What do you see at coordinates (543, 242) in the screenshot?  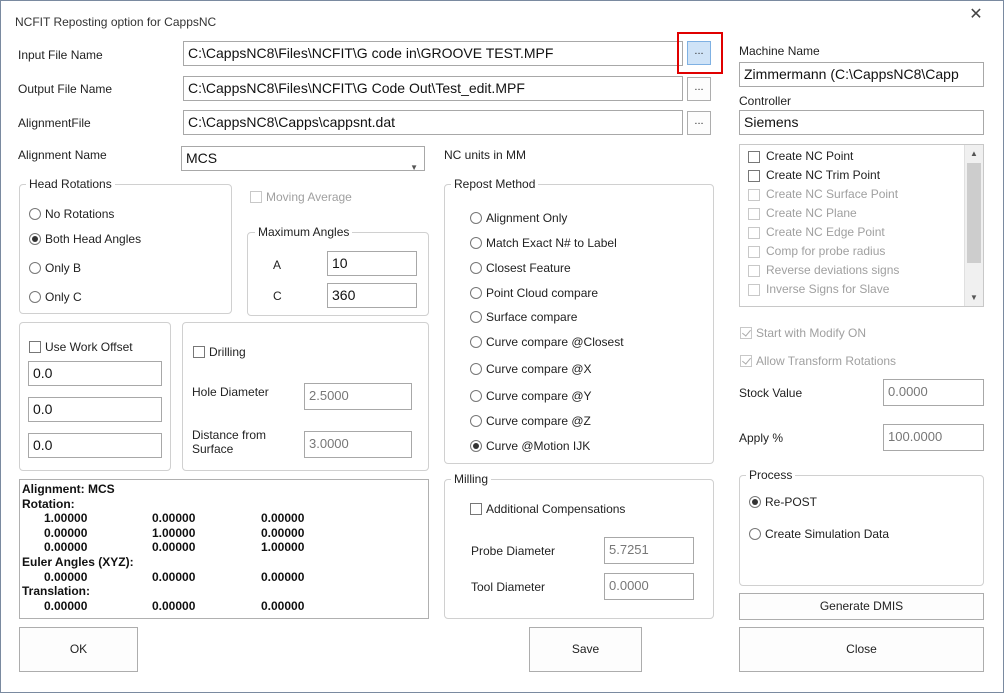 I see `radio-match-exact: Match Exact N# to Label` at bounding box center [543, 242].